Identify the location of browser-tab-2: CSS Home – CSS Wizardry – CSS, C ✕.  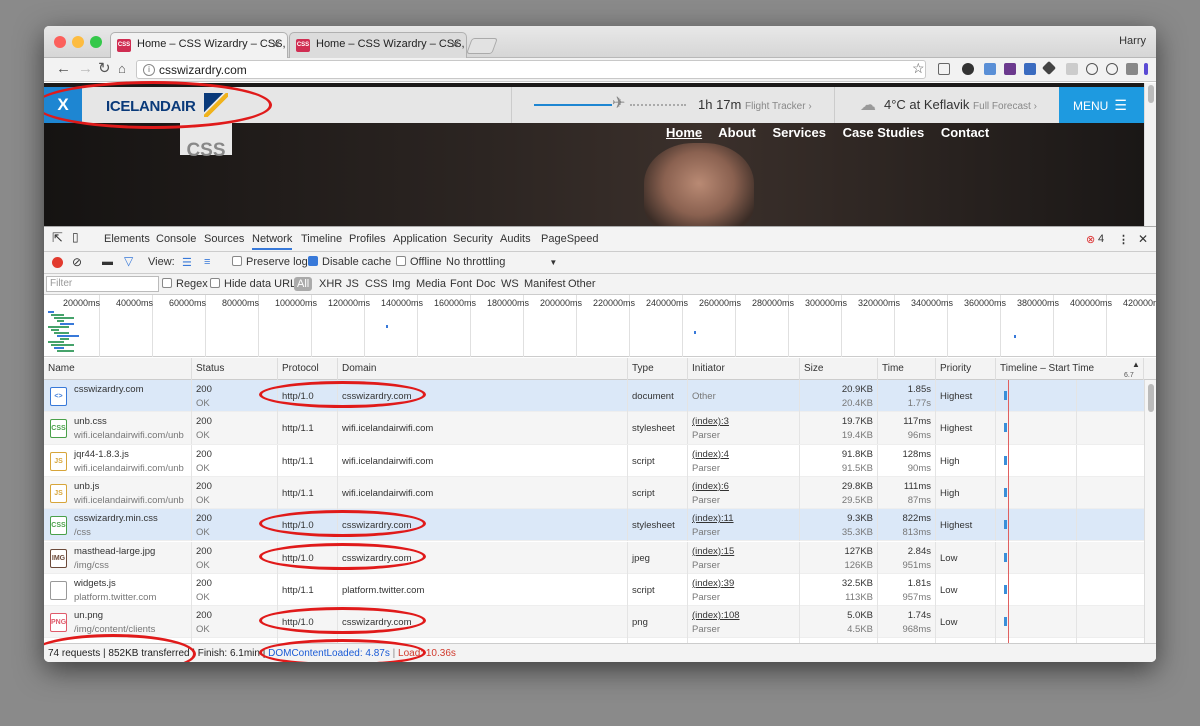
(378, 45).